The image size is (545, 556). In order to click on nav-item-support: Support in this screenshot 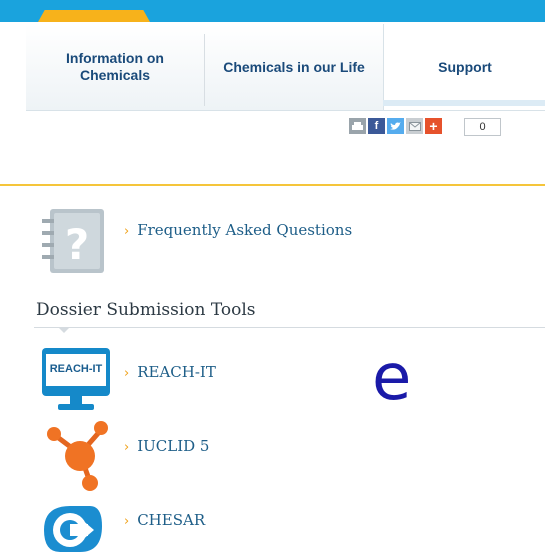, I will do `click(464, 67)`.